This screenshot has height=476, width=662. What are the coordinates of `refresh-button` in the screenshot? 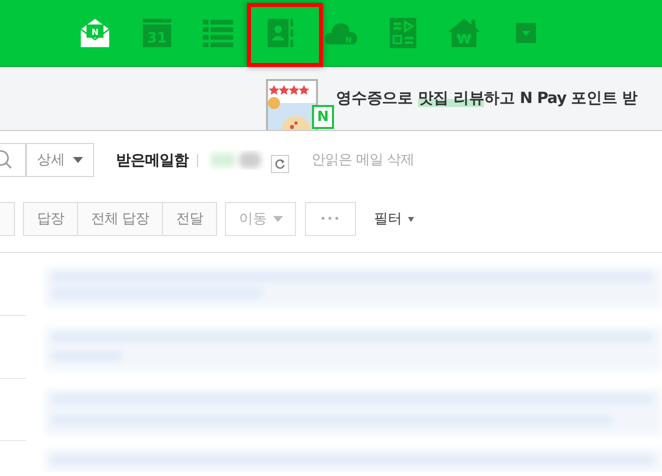 It's located at (279, 164).